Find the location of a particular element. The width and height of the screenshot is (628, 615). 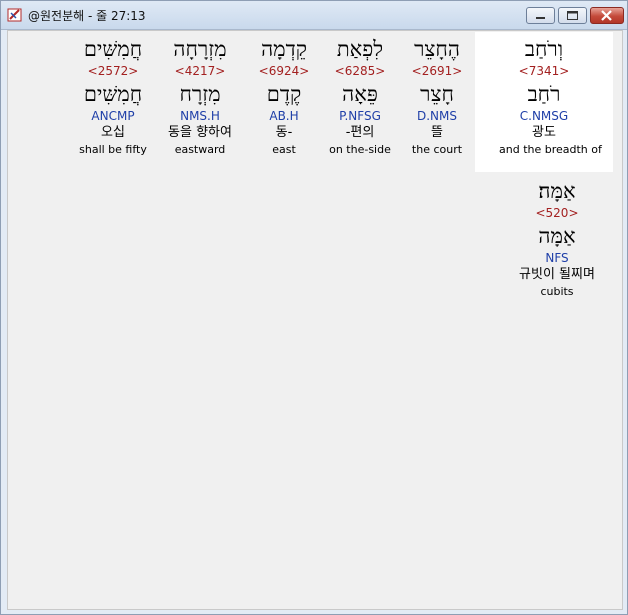

lemma: קֶדֶם is located at coordinates (284, 94).